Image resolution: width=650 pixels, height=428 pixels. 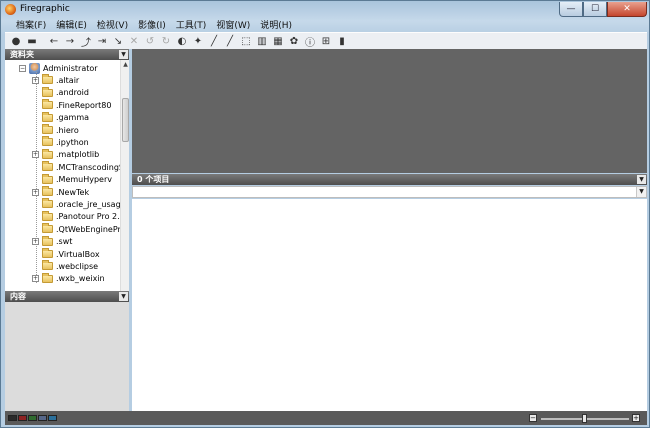 I want to click on scroll-up-arrow-icon: ▲, so click(x=125, y=64).